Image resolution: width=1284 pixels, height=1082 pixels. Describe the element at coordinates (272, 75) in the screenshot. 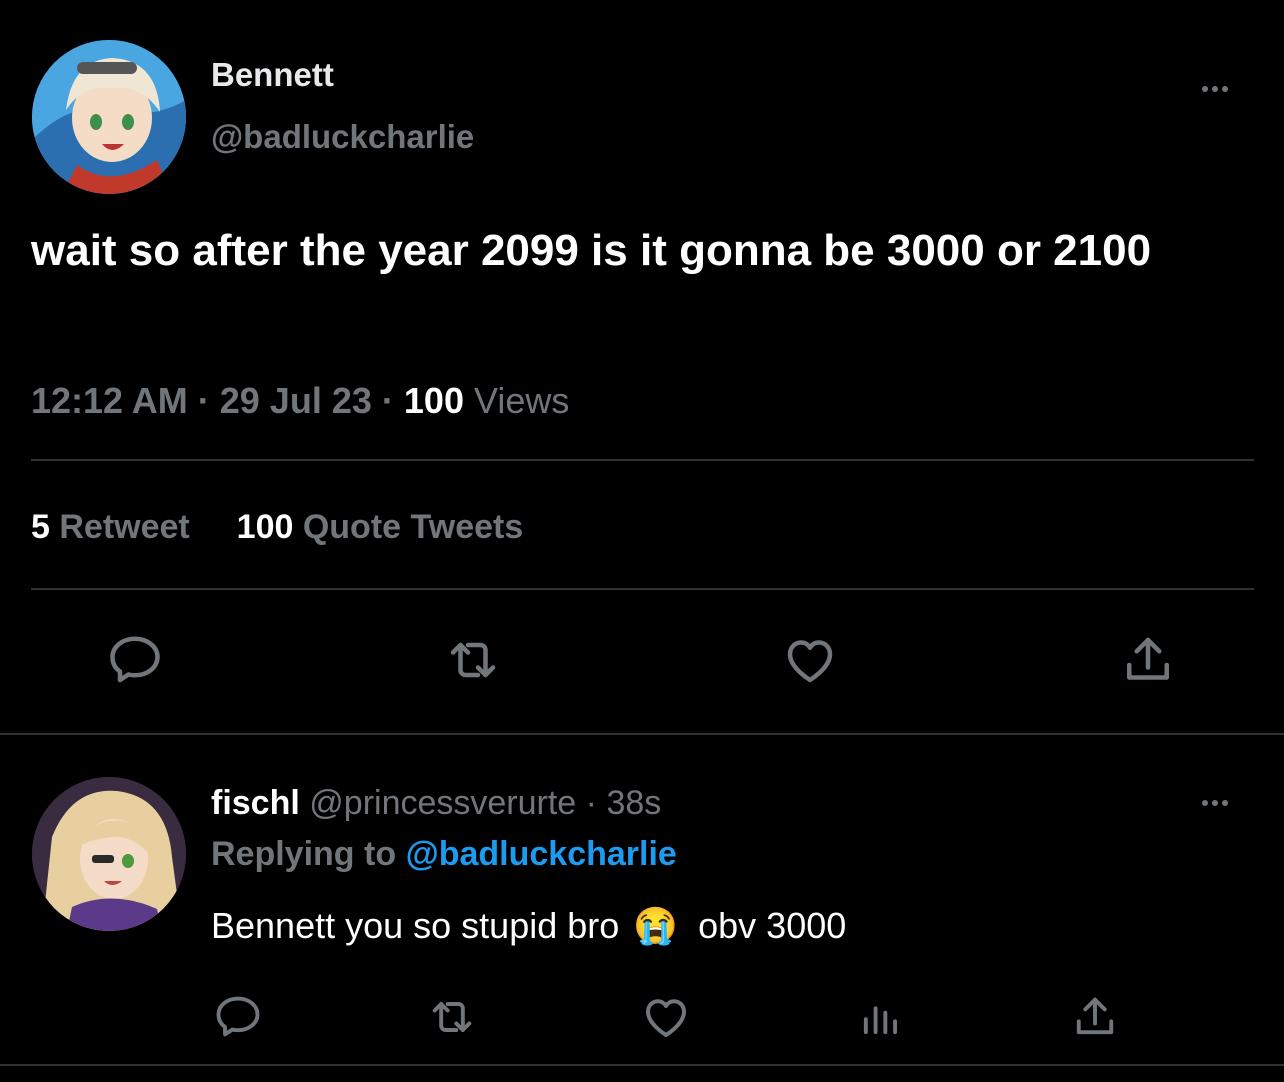

I see `author-name: Bennett` at that location.